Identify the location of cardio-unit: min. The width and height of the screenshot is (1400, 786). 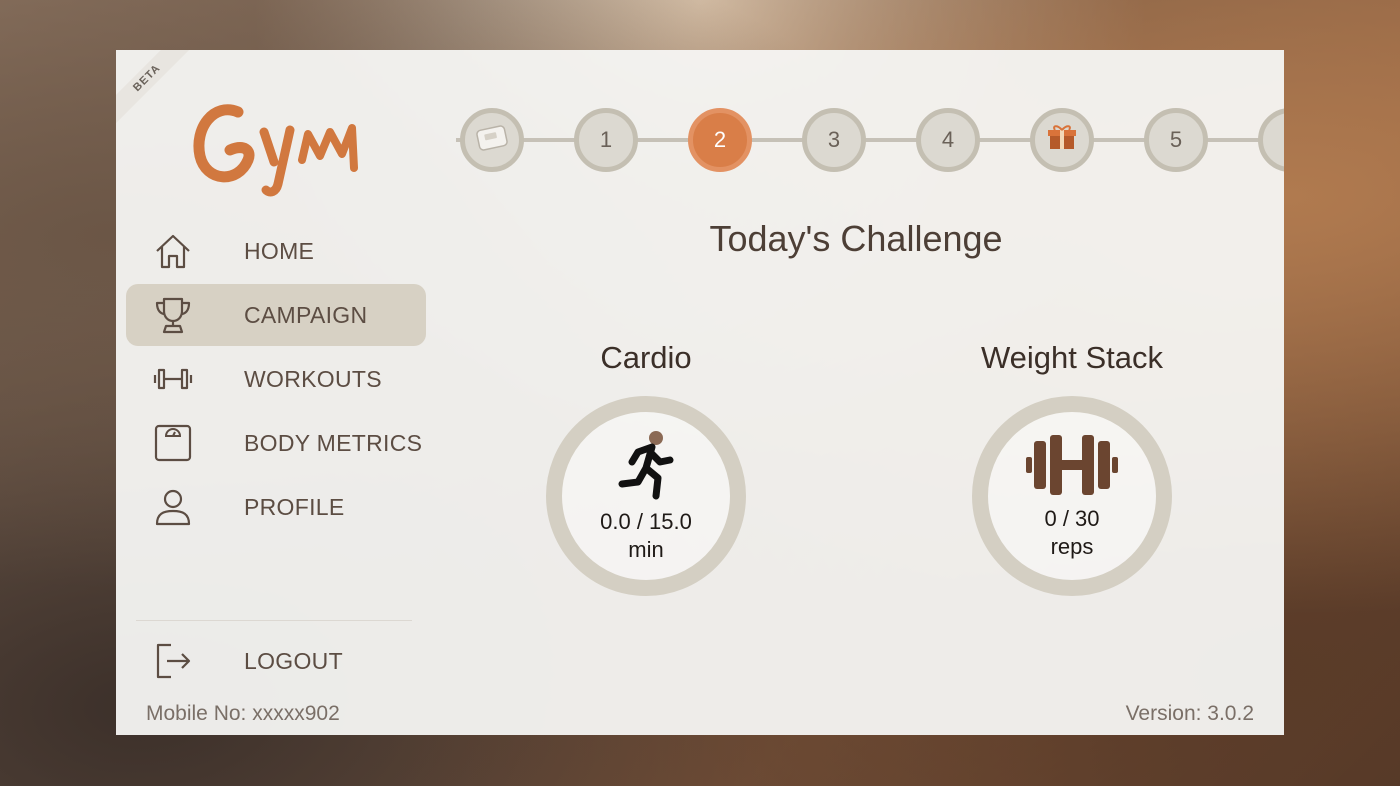
(646, 549).